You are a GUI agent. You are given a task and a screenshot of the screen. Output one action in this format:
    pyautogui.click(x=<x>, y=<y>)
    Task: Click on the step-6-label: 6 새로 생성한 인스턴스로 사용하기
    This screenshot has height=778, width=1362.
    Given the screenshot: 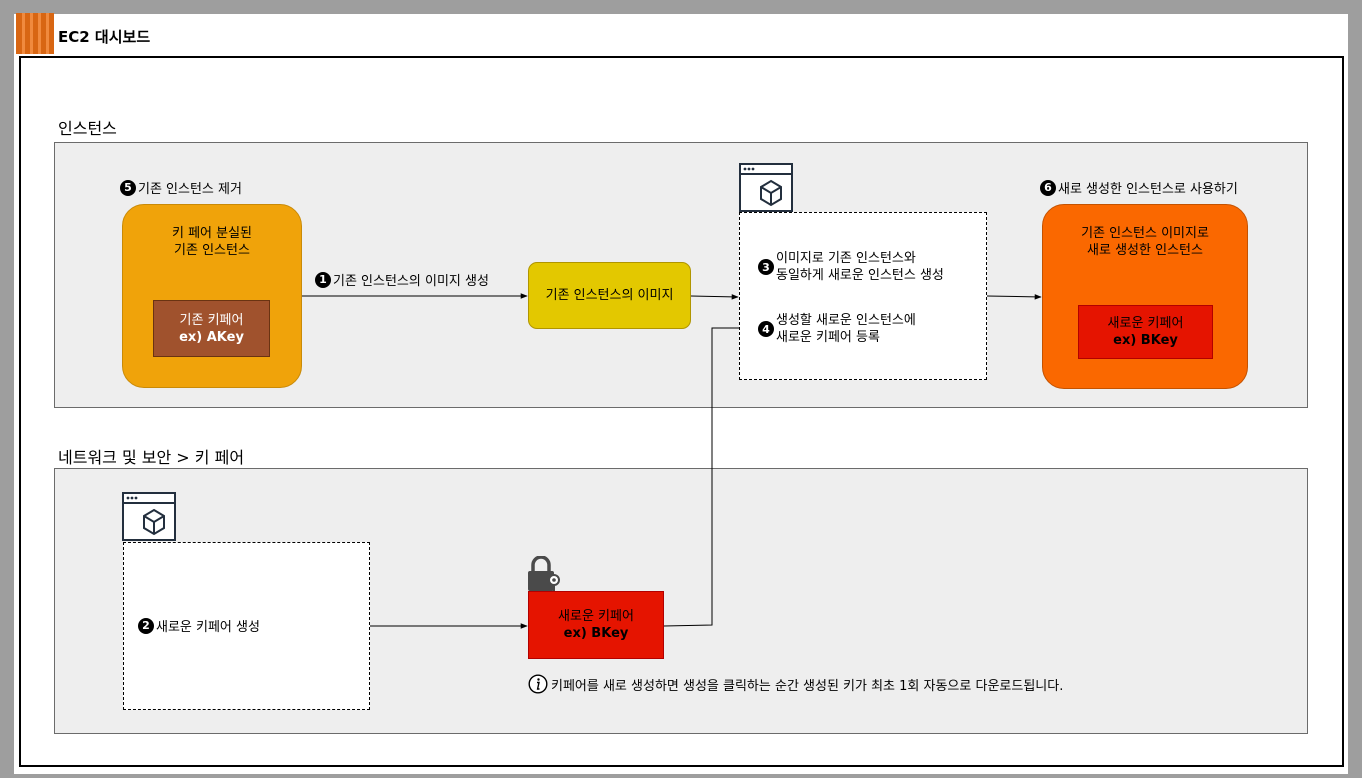 What is the action you would take?
    pyautogui.click(x=1139, y=187)
    